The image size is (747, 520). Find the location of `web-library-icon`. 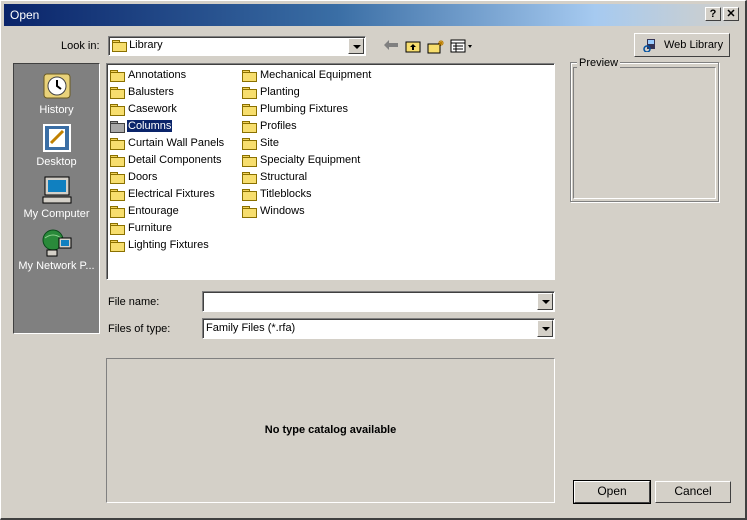

web-library-icon is located at coordinates (649, 45).